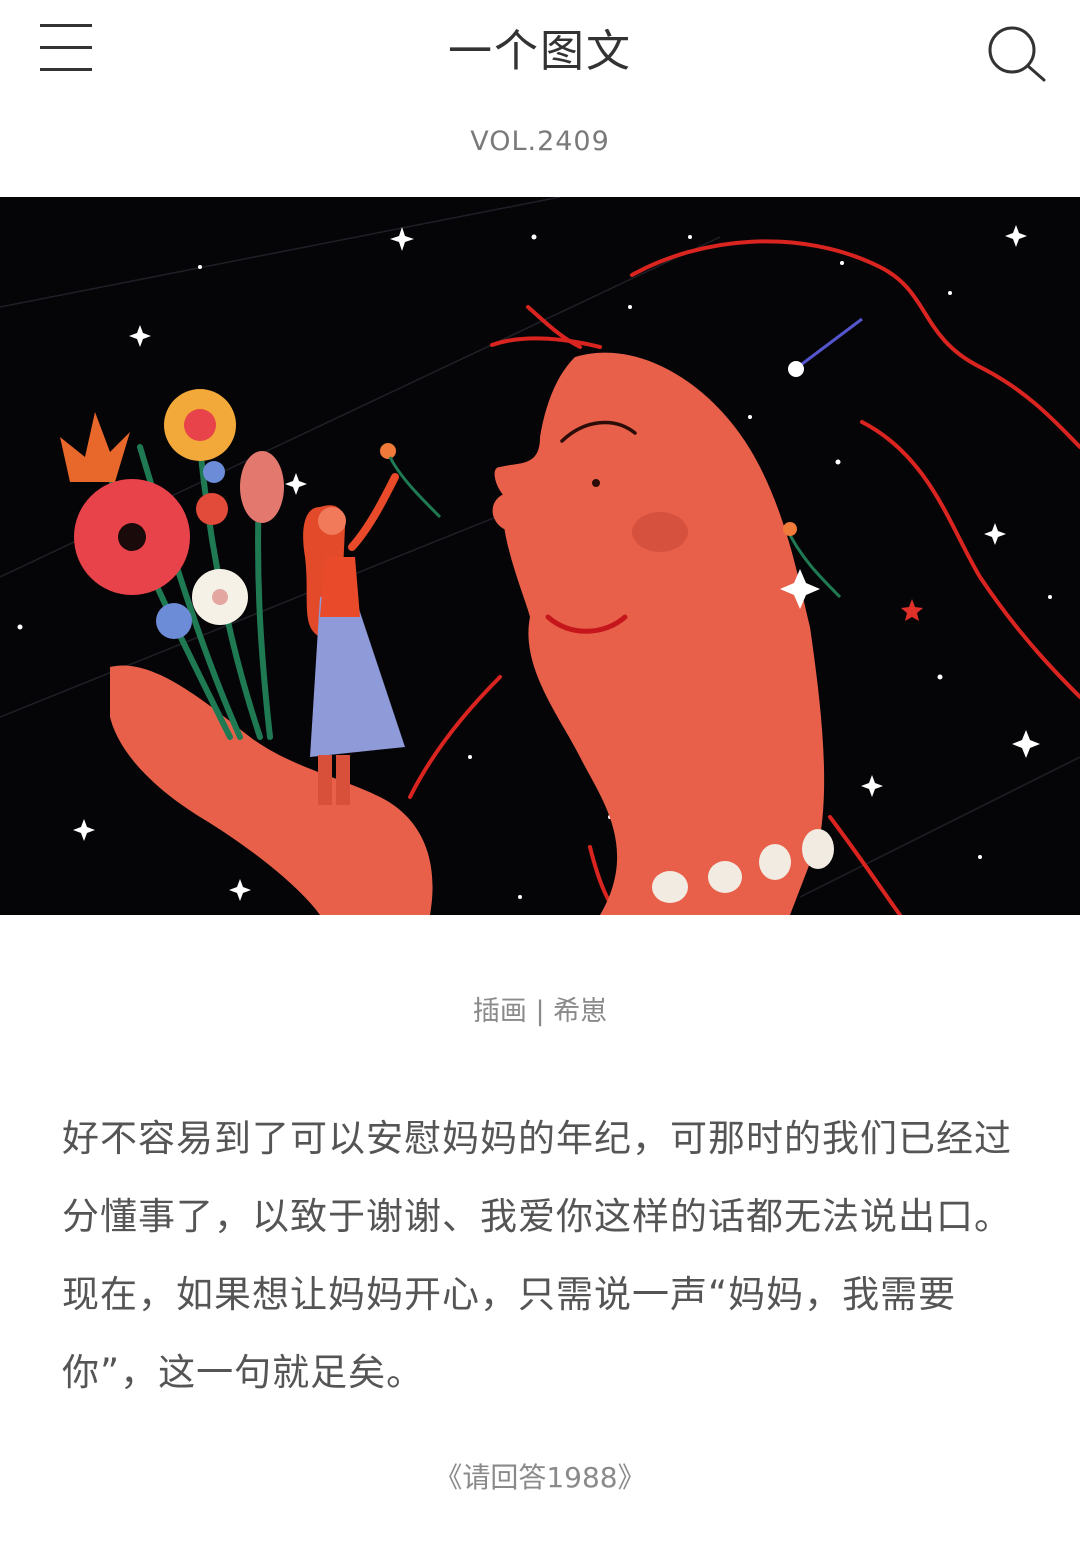  Describe the element at coordinates (540, 1477) in the screenshot. I see `article-source: 《请回答1988》` at that location.